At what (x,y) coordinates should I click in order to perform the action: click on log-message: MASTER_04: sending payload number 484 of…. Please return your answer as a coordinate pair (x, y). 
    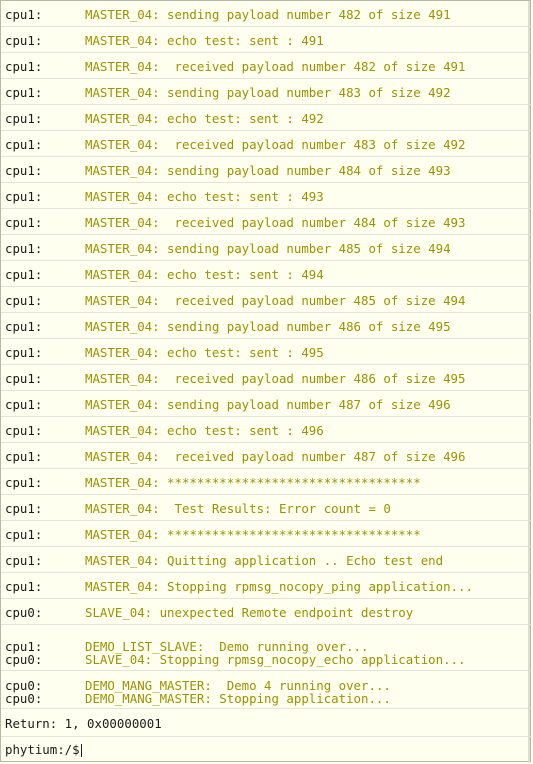
    Looking at the image, I should click on (268, 170).